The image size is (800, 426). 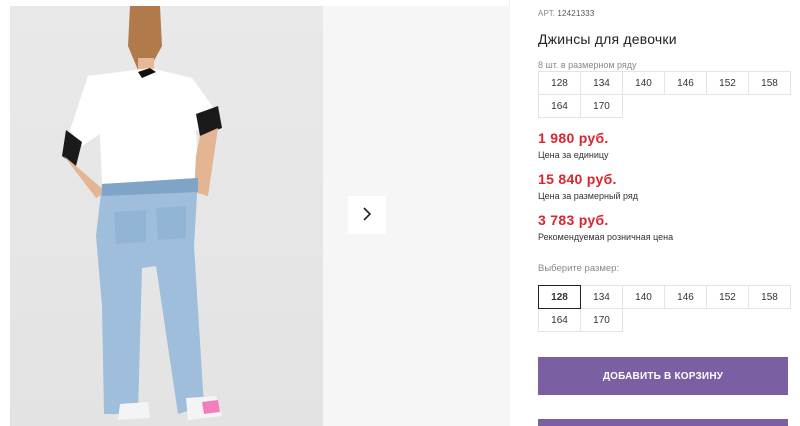 I want to click on size-option: 146, so click(x=685, y=297).